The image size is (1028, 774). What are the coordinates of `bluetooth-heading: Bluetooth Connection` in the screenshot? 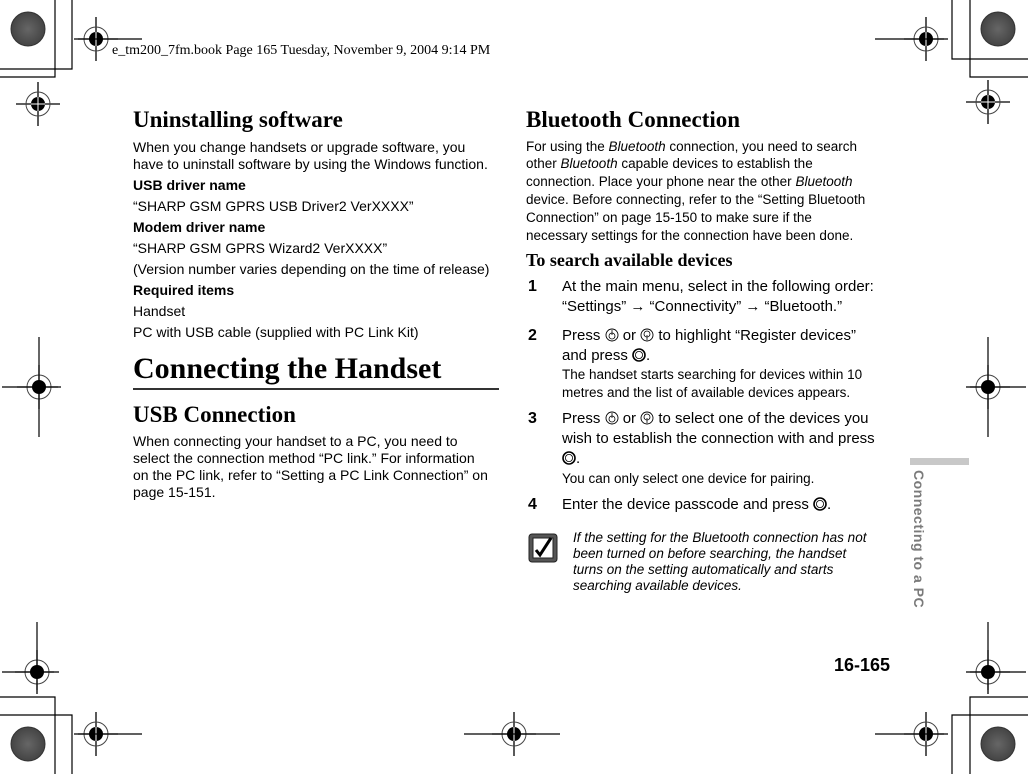 It's located at (633, 119).